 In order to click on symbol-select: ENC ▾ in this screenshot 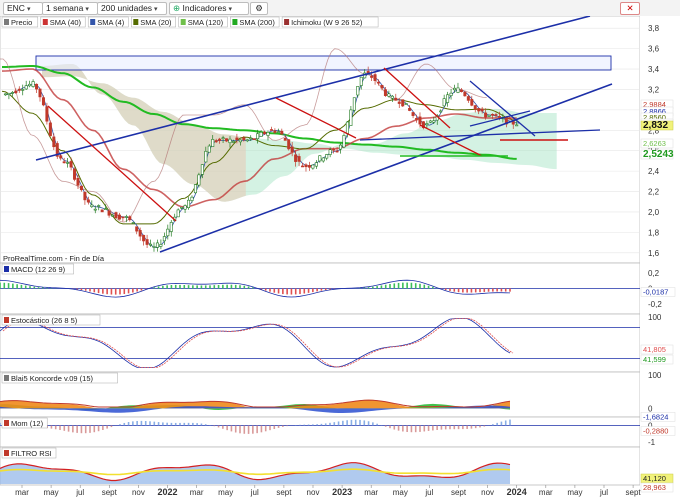, I will do `click(23, 8)`.